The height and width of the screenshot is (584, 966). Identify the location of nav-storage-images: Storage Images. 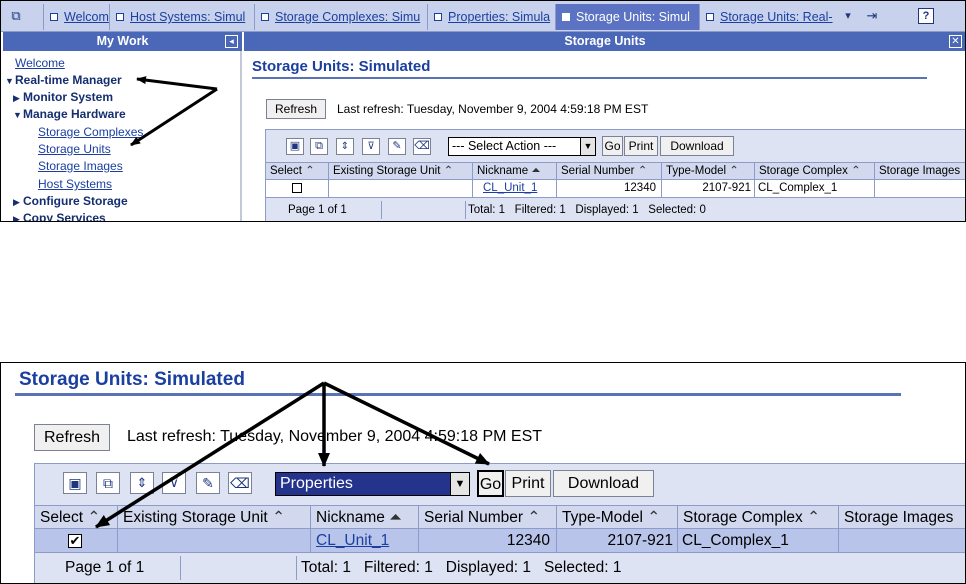
(80, 166).